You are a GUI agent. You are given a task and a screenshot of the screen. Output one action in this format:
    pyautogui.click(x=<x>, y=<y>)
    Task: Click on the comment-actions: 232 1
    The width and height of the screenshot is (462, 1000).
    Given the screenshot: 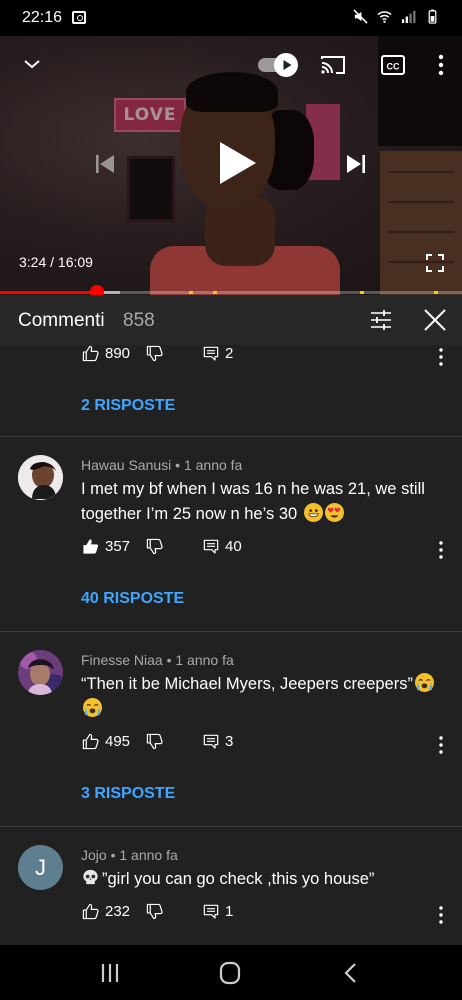 What is the action you would take?
    pyautogui.click(x=231, y=915)
    